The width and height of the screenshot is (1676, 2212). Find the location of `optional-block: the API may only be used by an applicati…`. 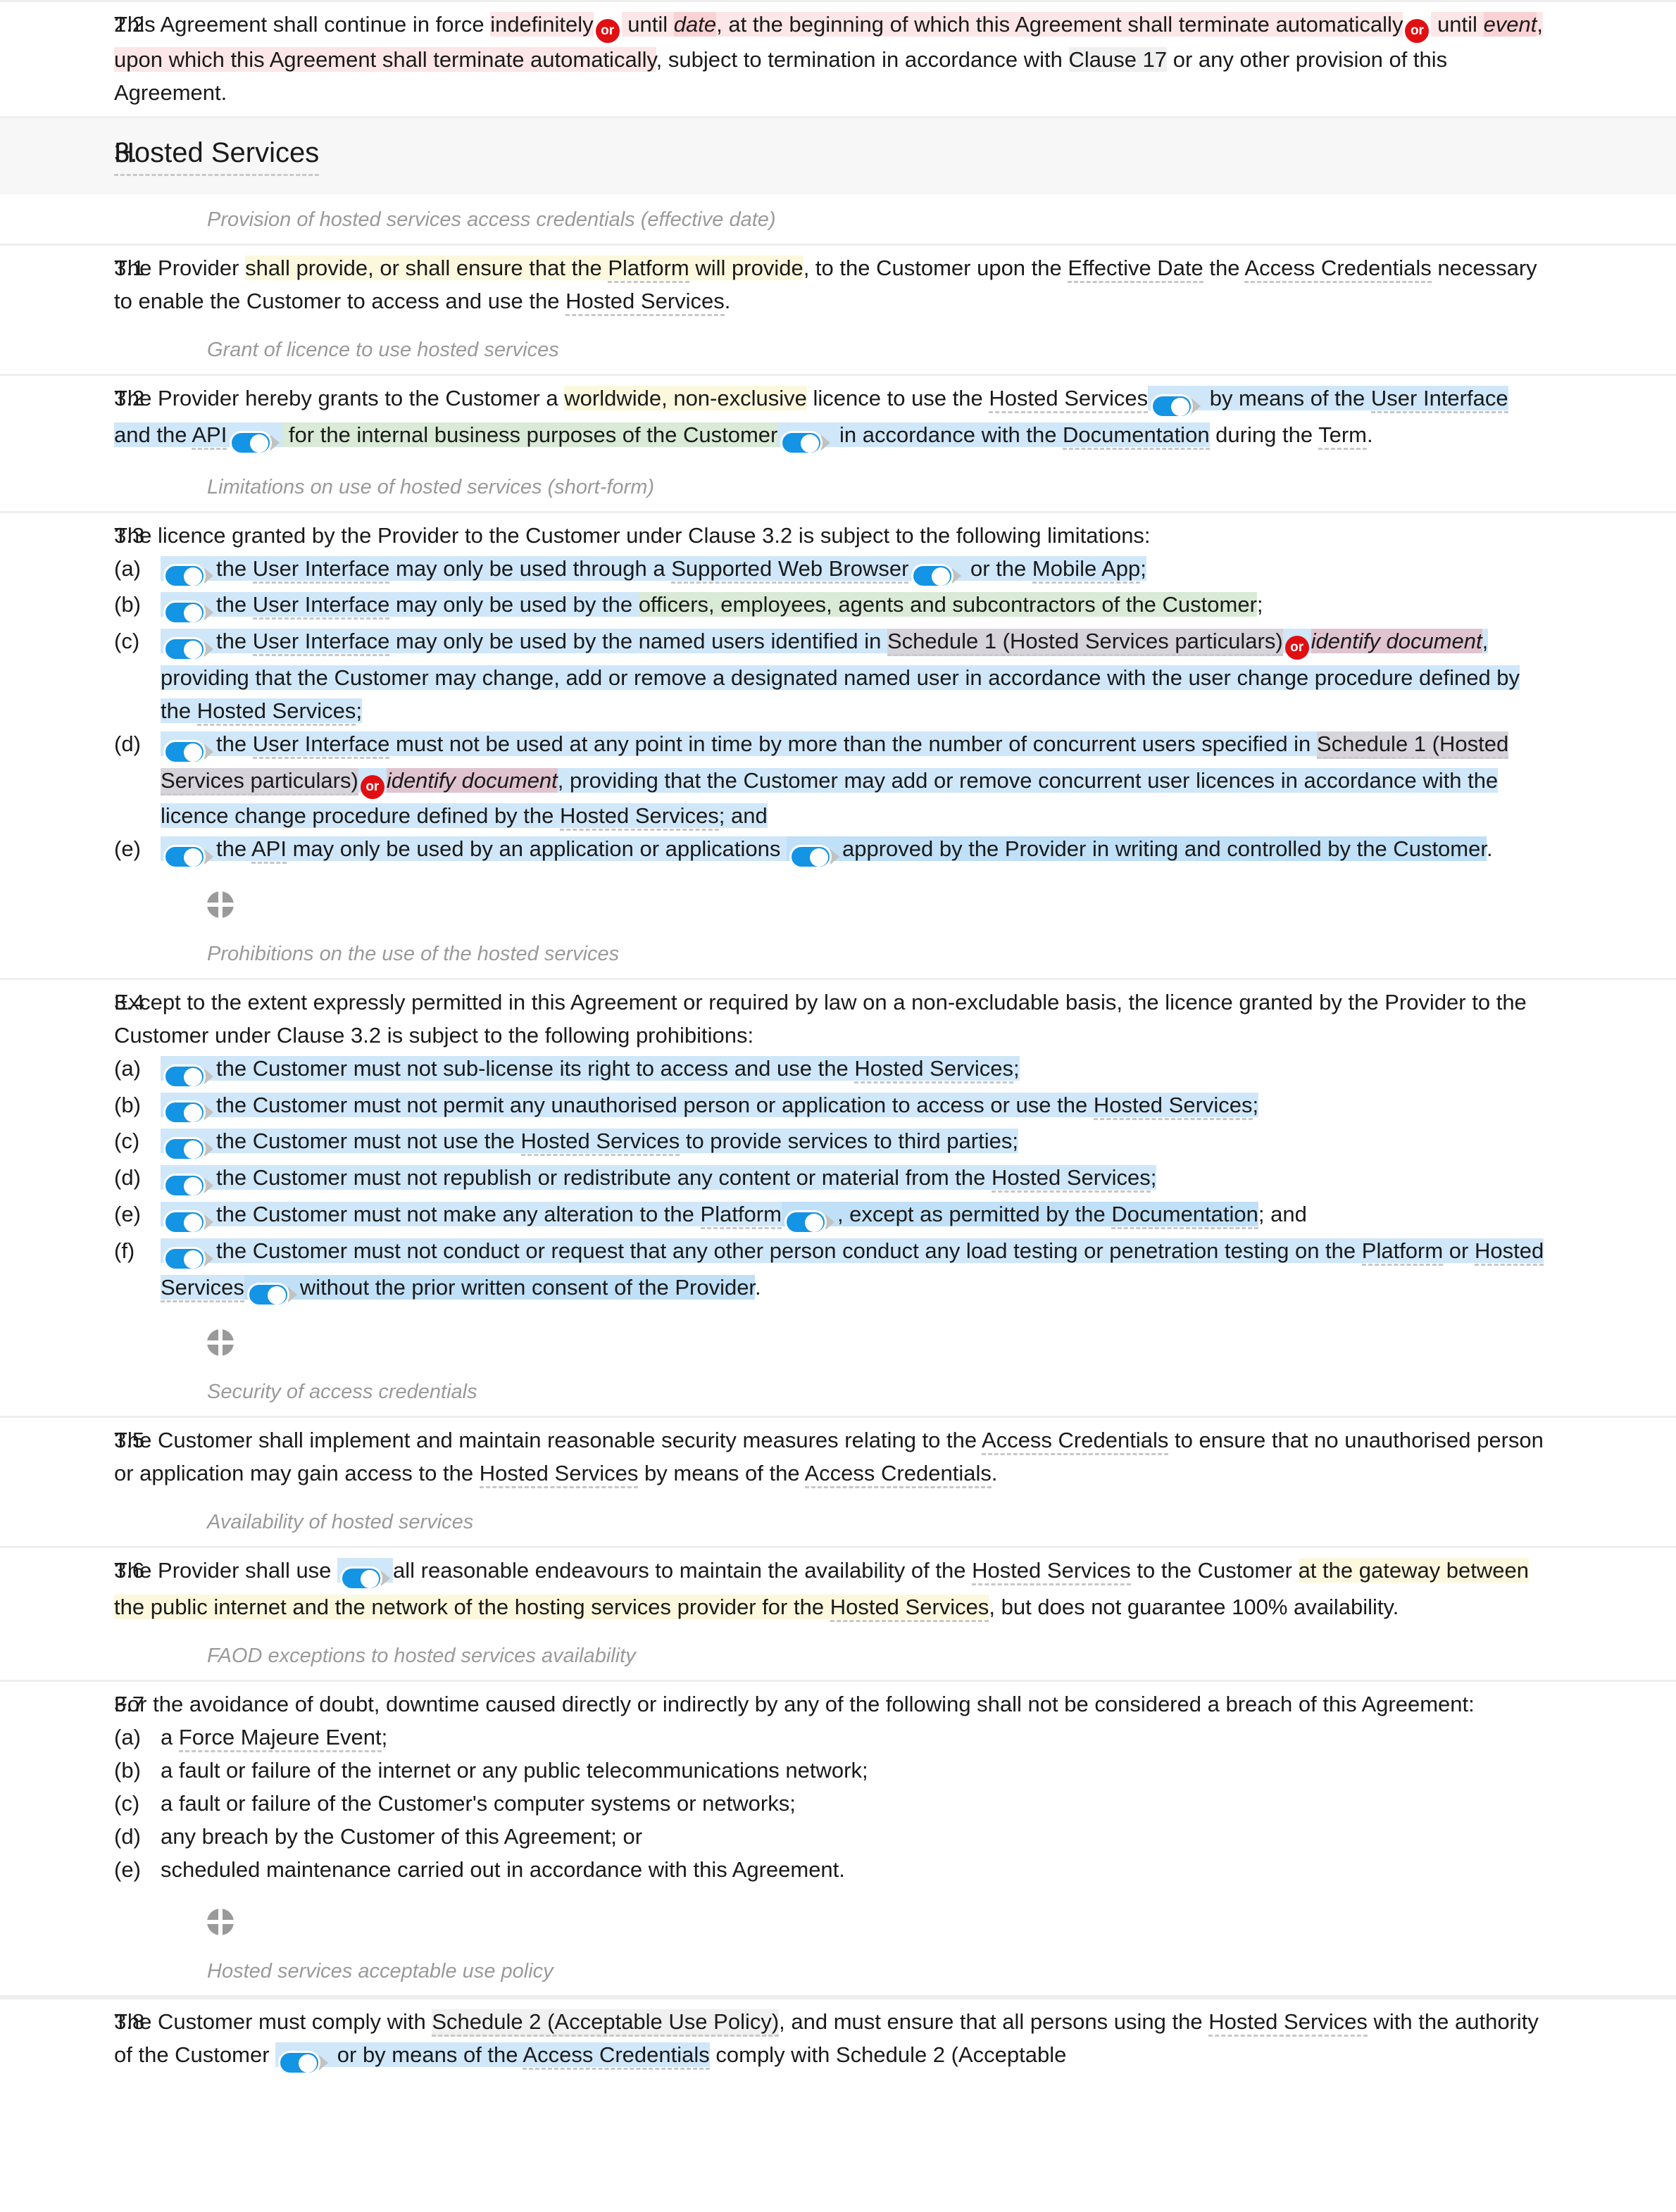

optional-block: the API may only be used by an applicati… is located at coordinates (474, 852).